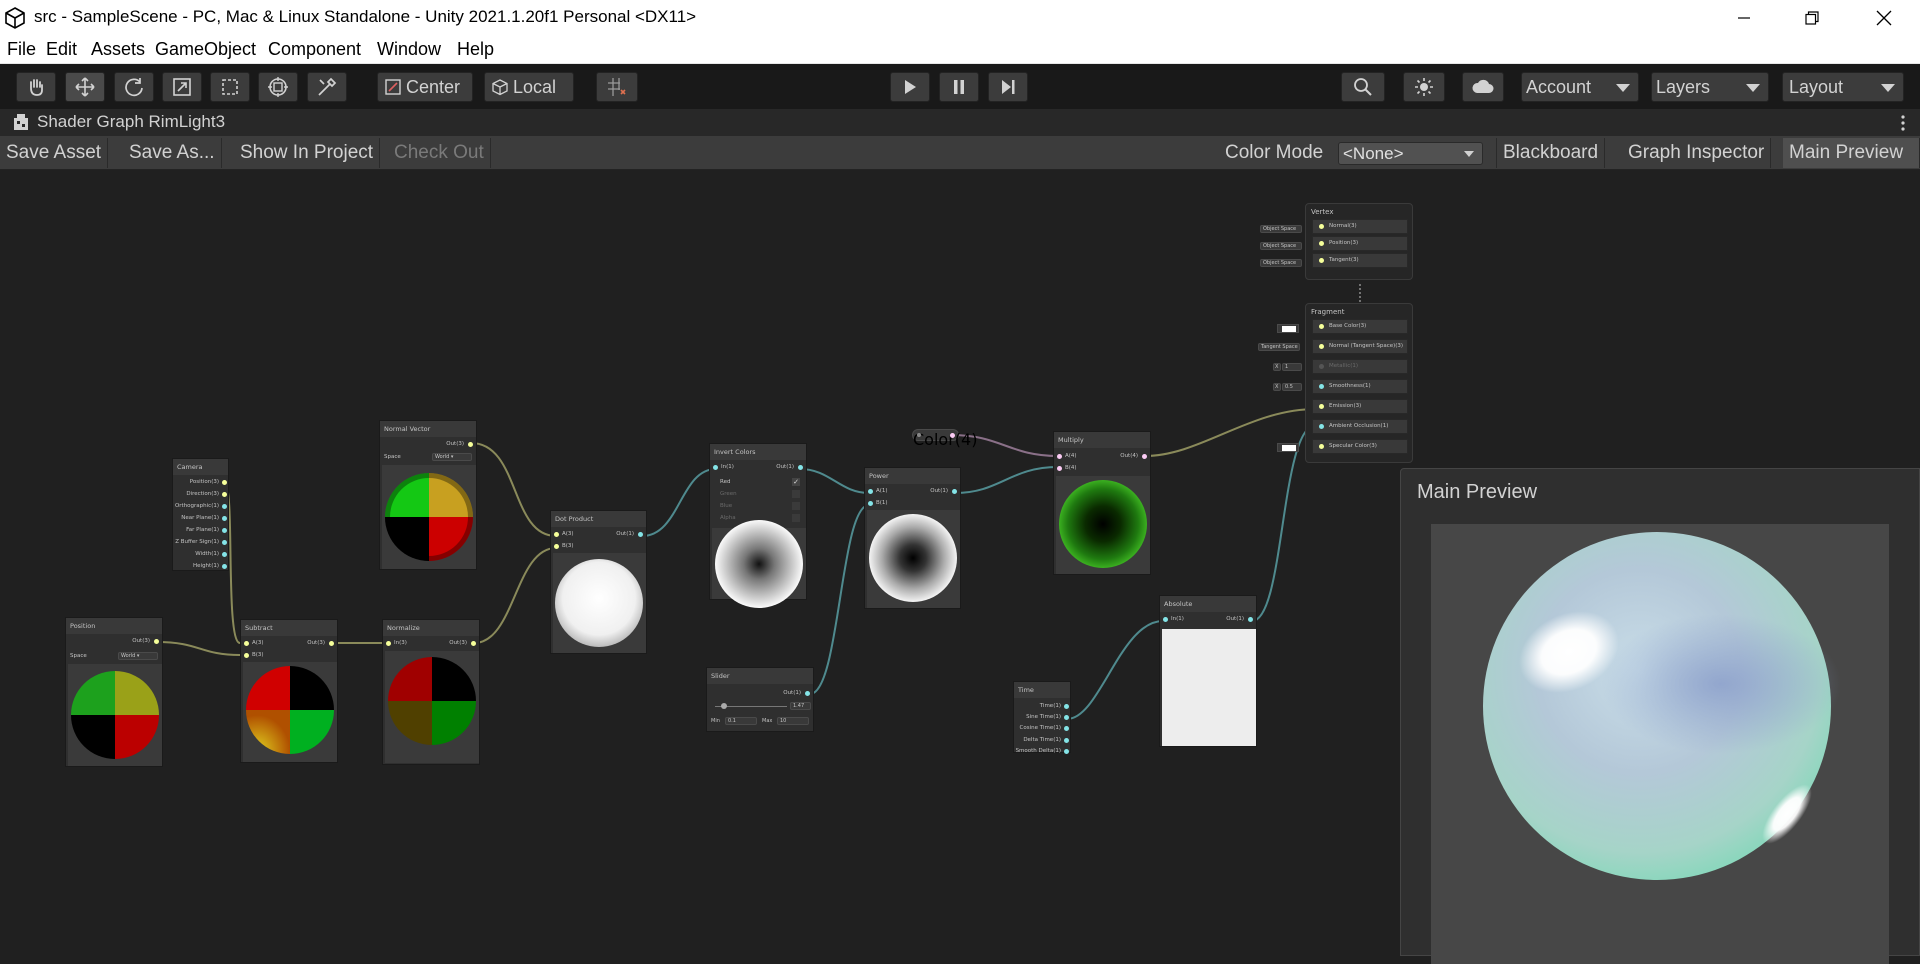 The width and height of the screenshot is (1920, 964). Describe the element at coordinates (134, 87) in the screenshot. I see `rotate-tool-button` at that location.